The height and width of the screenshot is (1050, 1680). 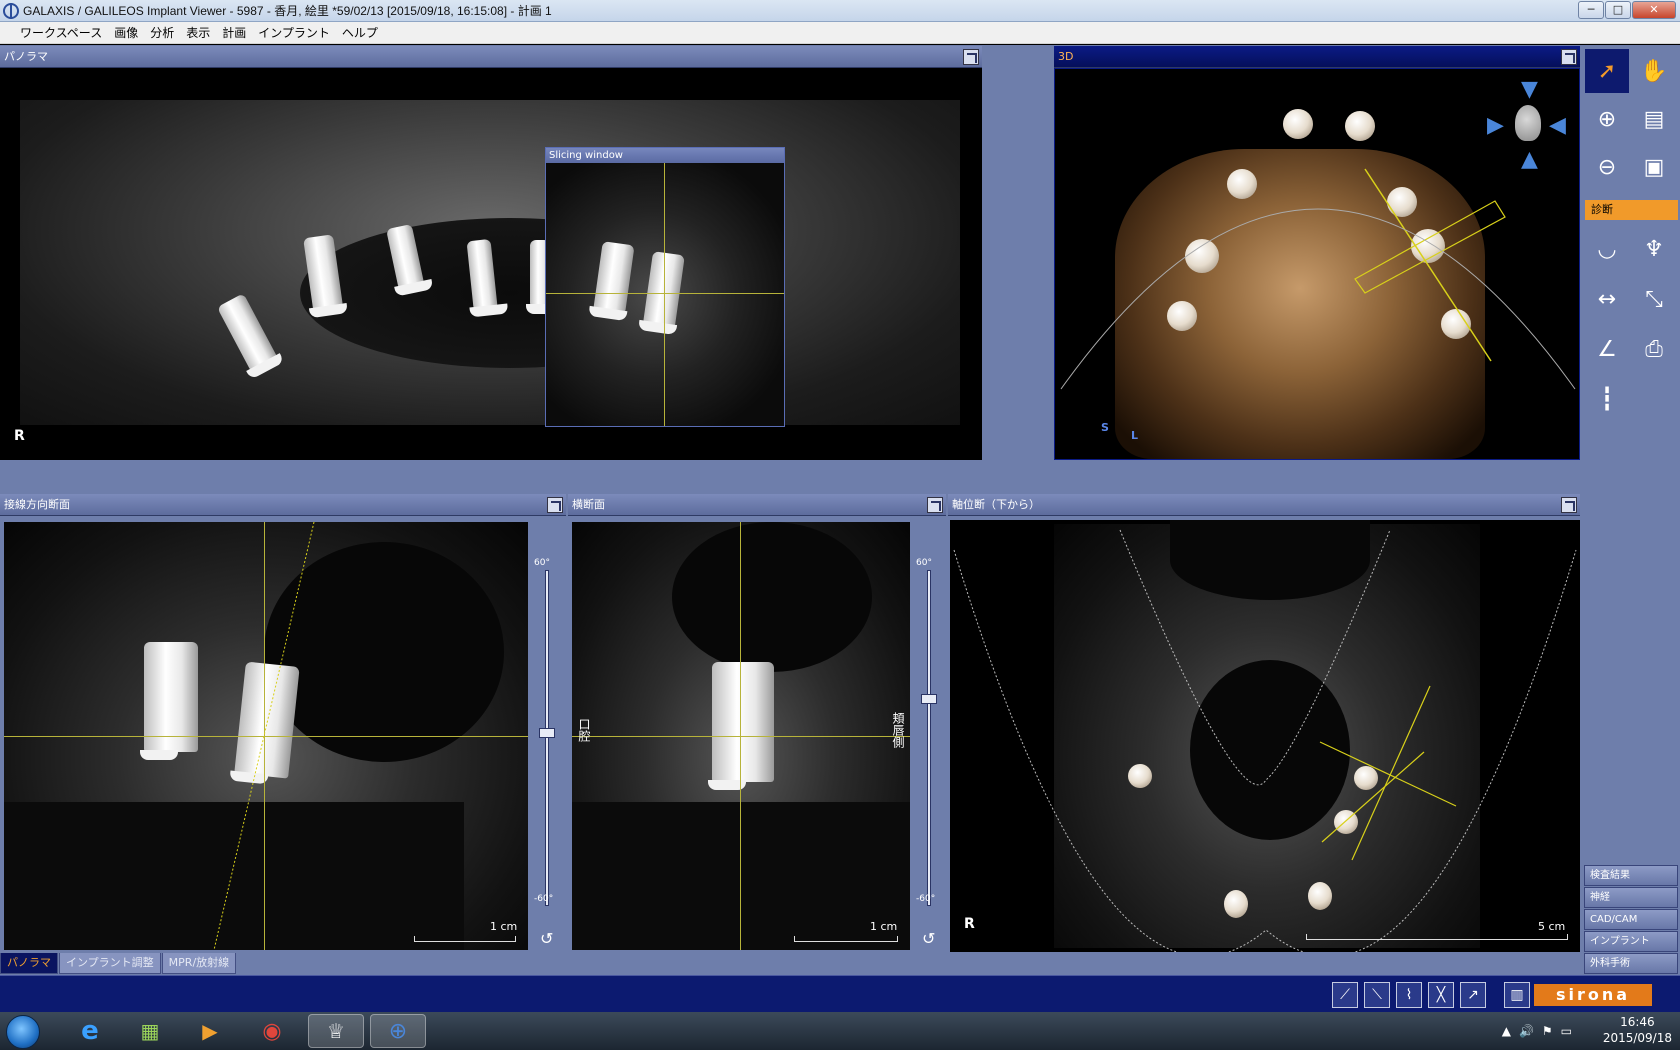 I want to click on menu-plan: 計画, so click(x=234, y=32).